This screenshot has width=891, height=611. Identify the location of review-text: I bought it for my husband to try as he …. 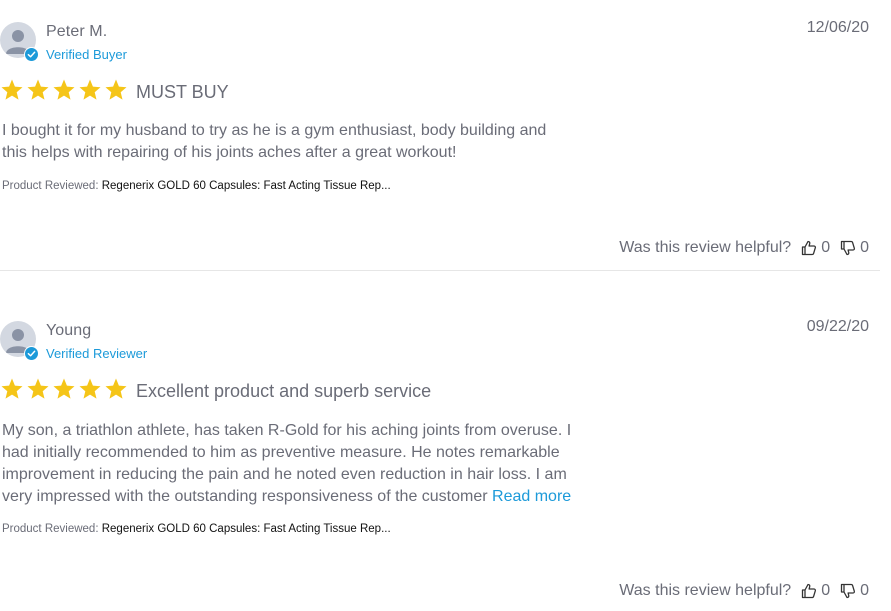
(274, 141).